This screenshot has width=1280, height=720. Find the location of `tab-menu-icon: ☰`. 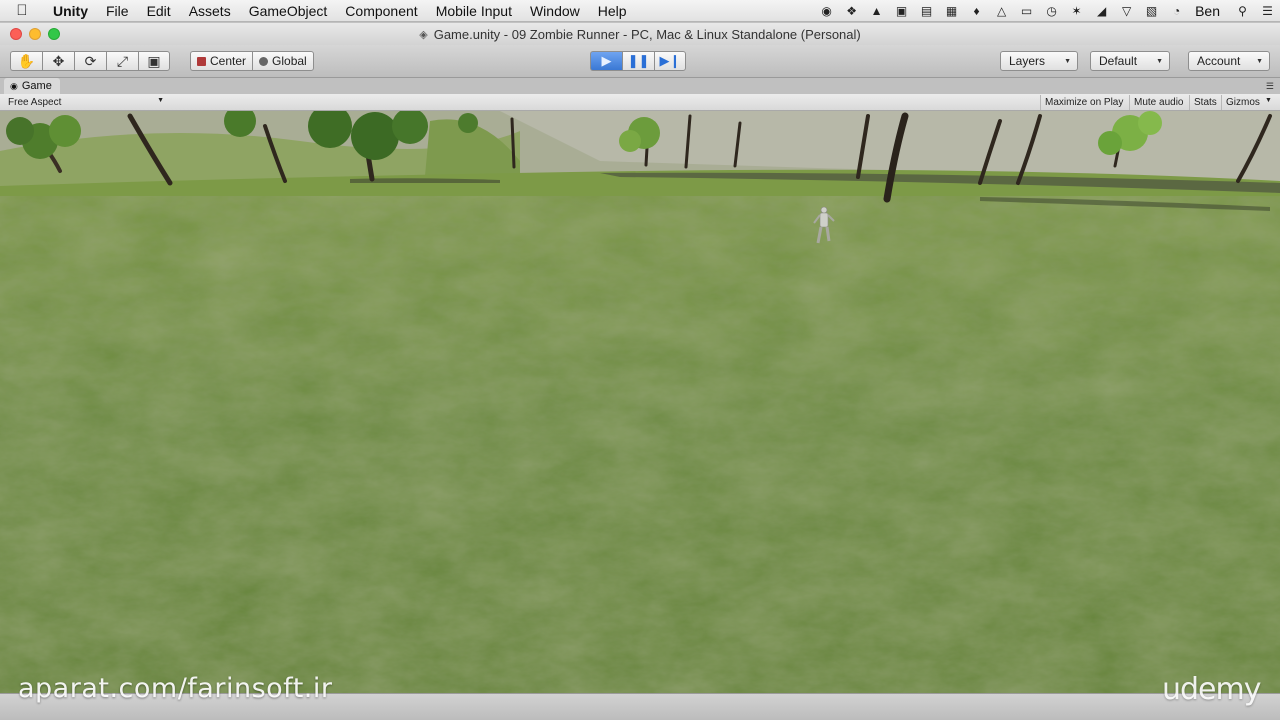

tab-menu-icon: ☰ is located at coordinates (1270, 86).